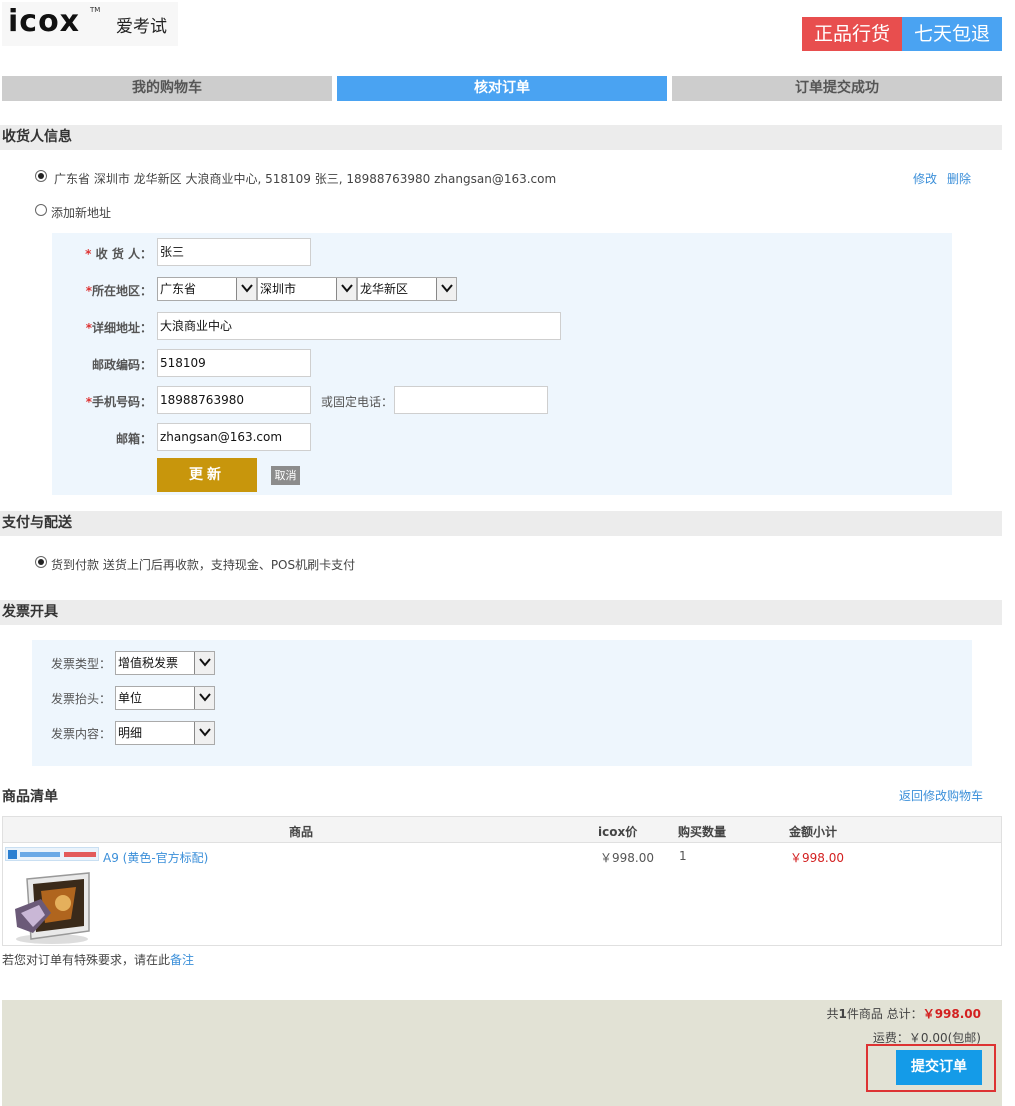  I want to click on back-to-cart-link: 返回修改购物车, so click(941, 795).